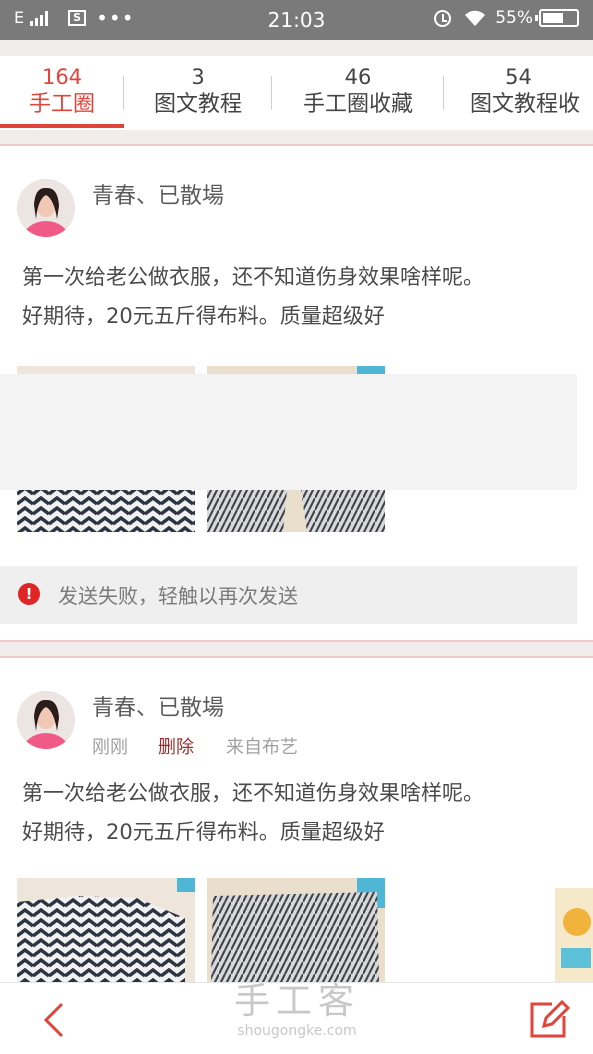 Image resolution: width=593 pixels, height=1054 pixels. I want to click on watermark-logo: 手工客 shougongke.com, so click(297, 1011).